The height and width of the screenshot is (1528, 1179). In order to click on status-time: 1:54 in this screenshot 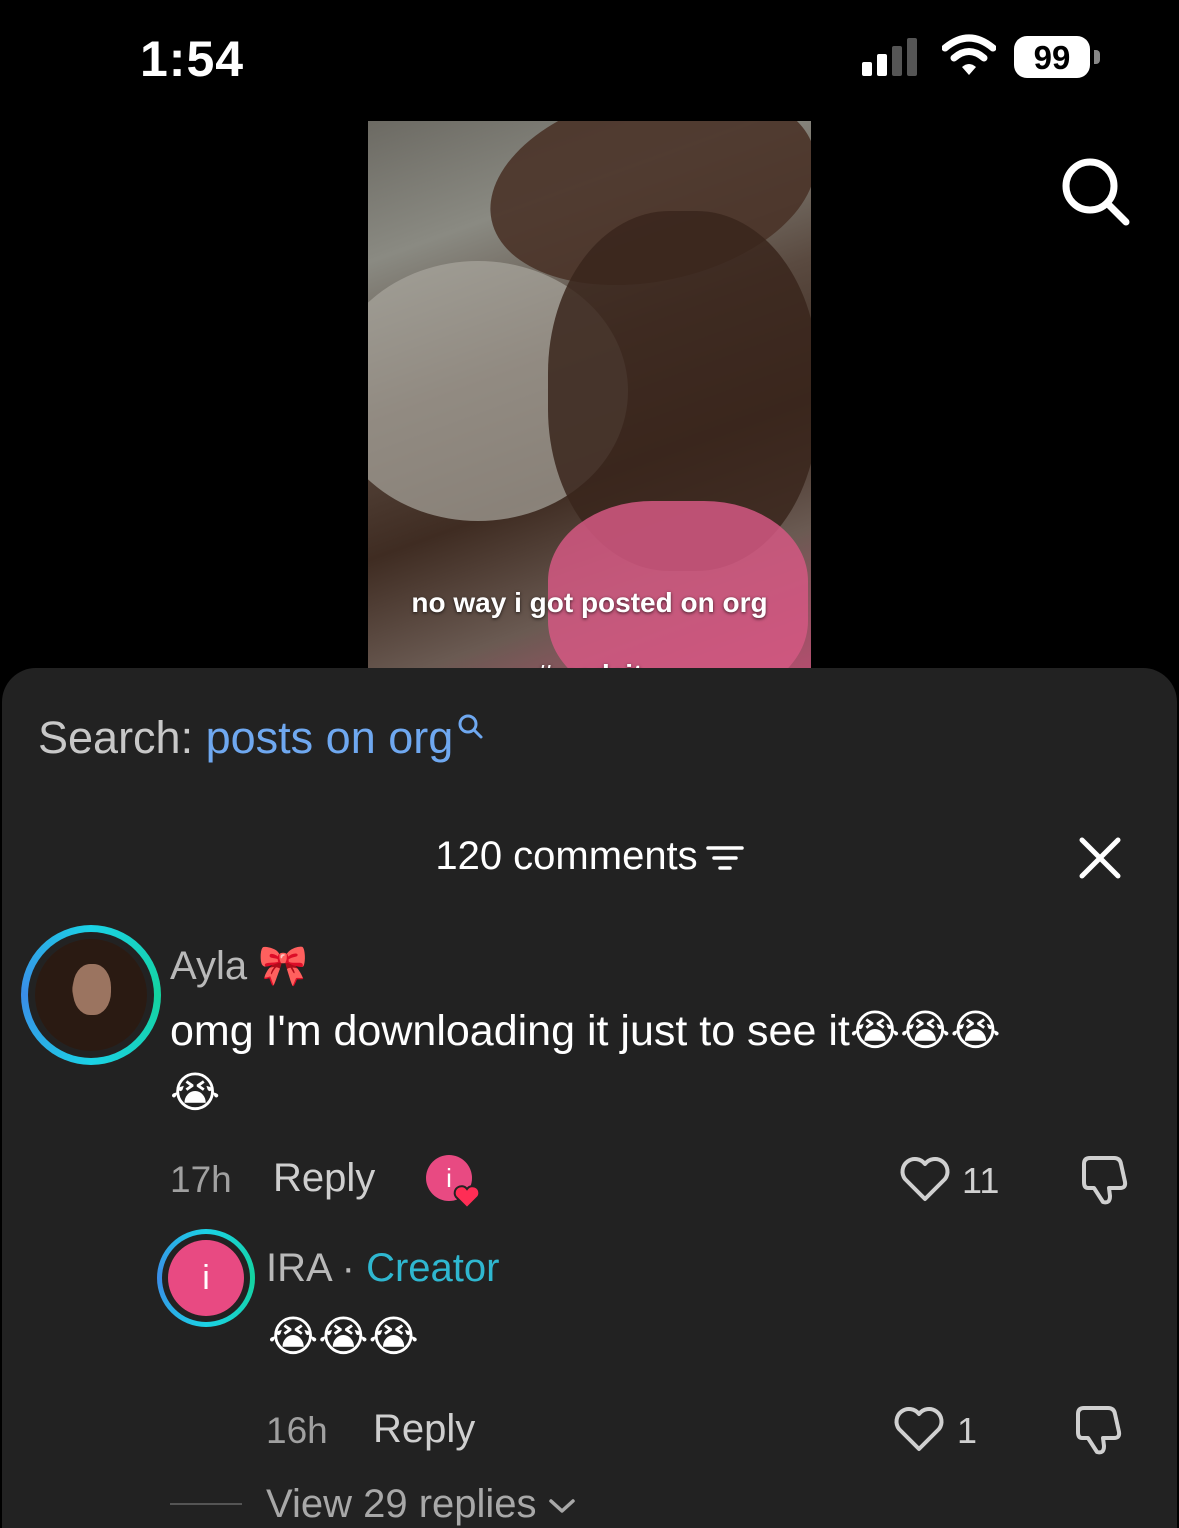, I will do `click(192, 59)`.